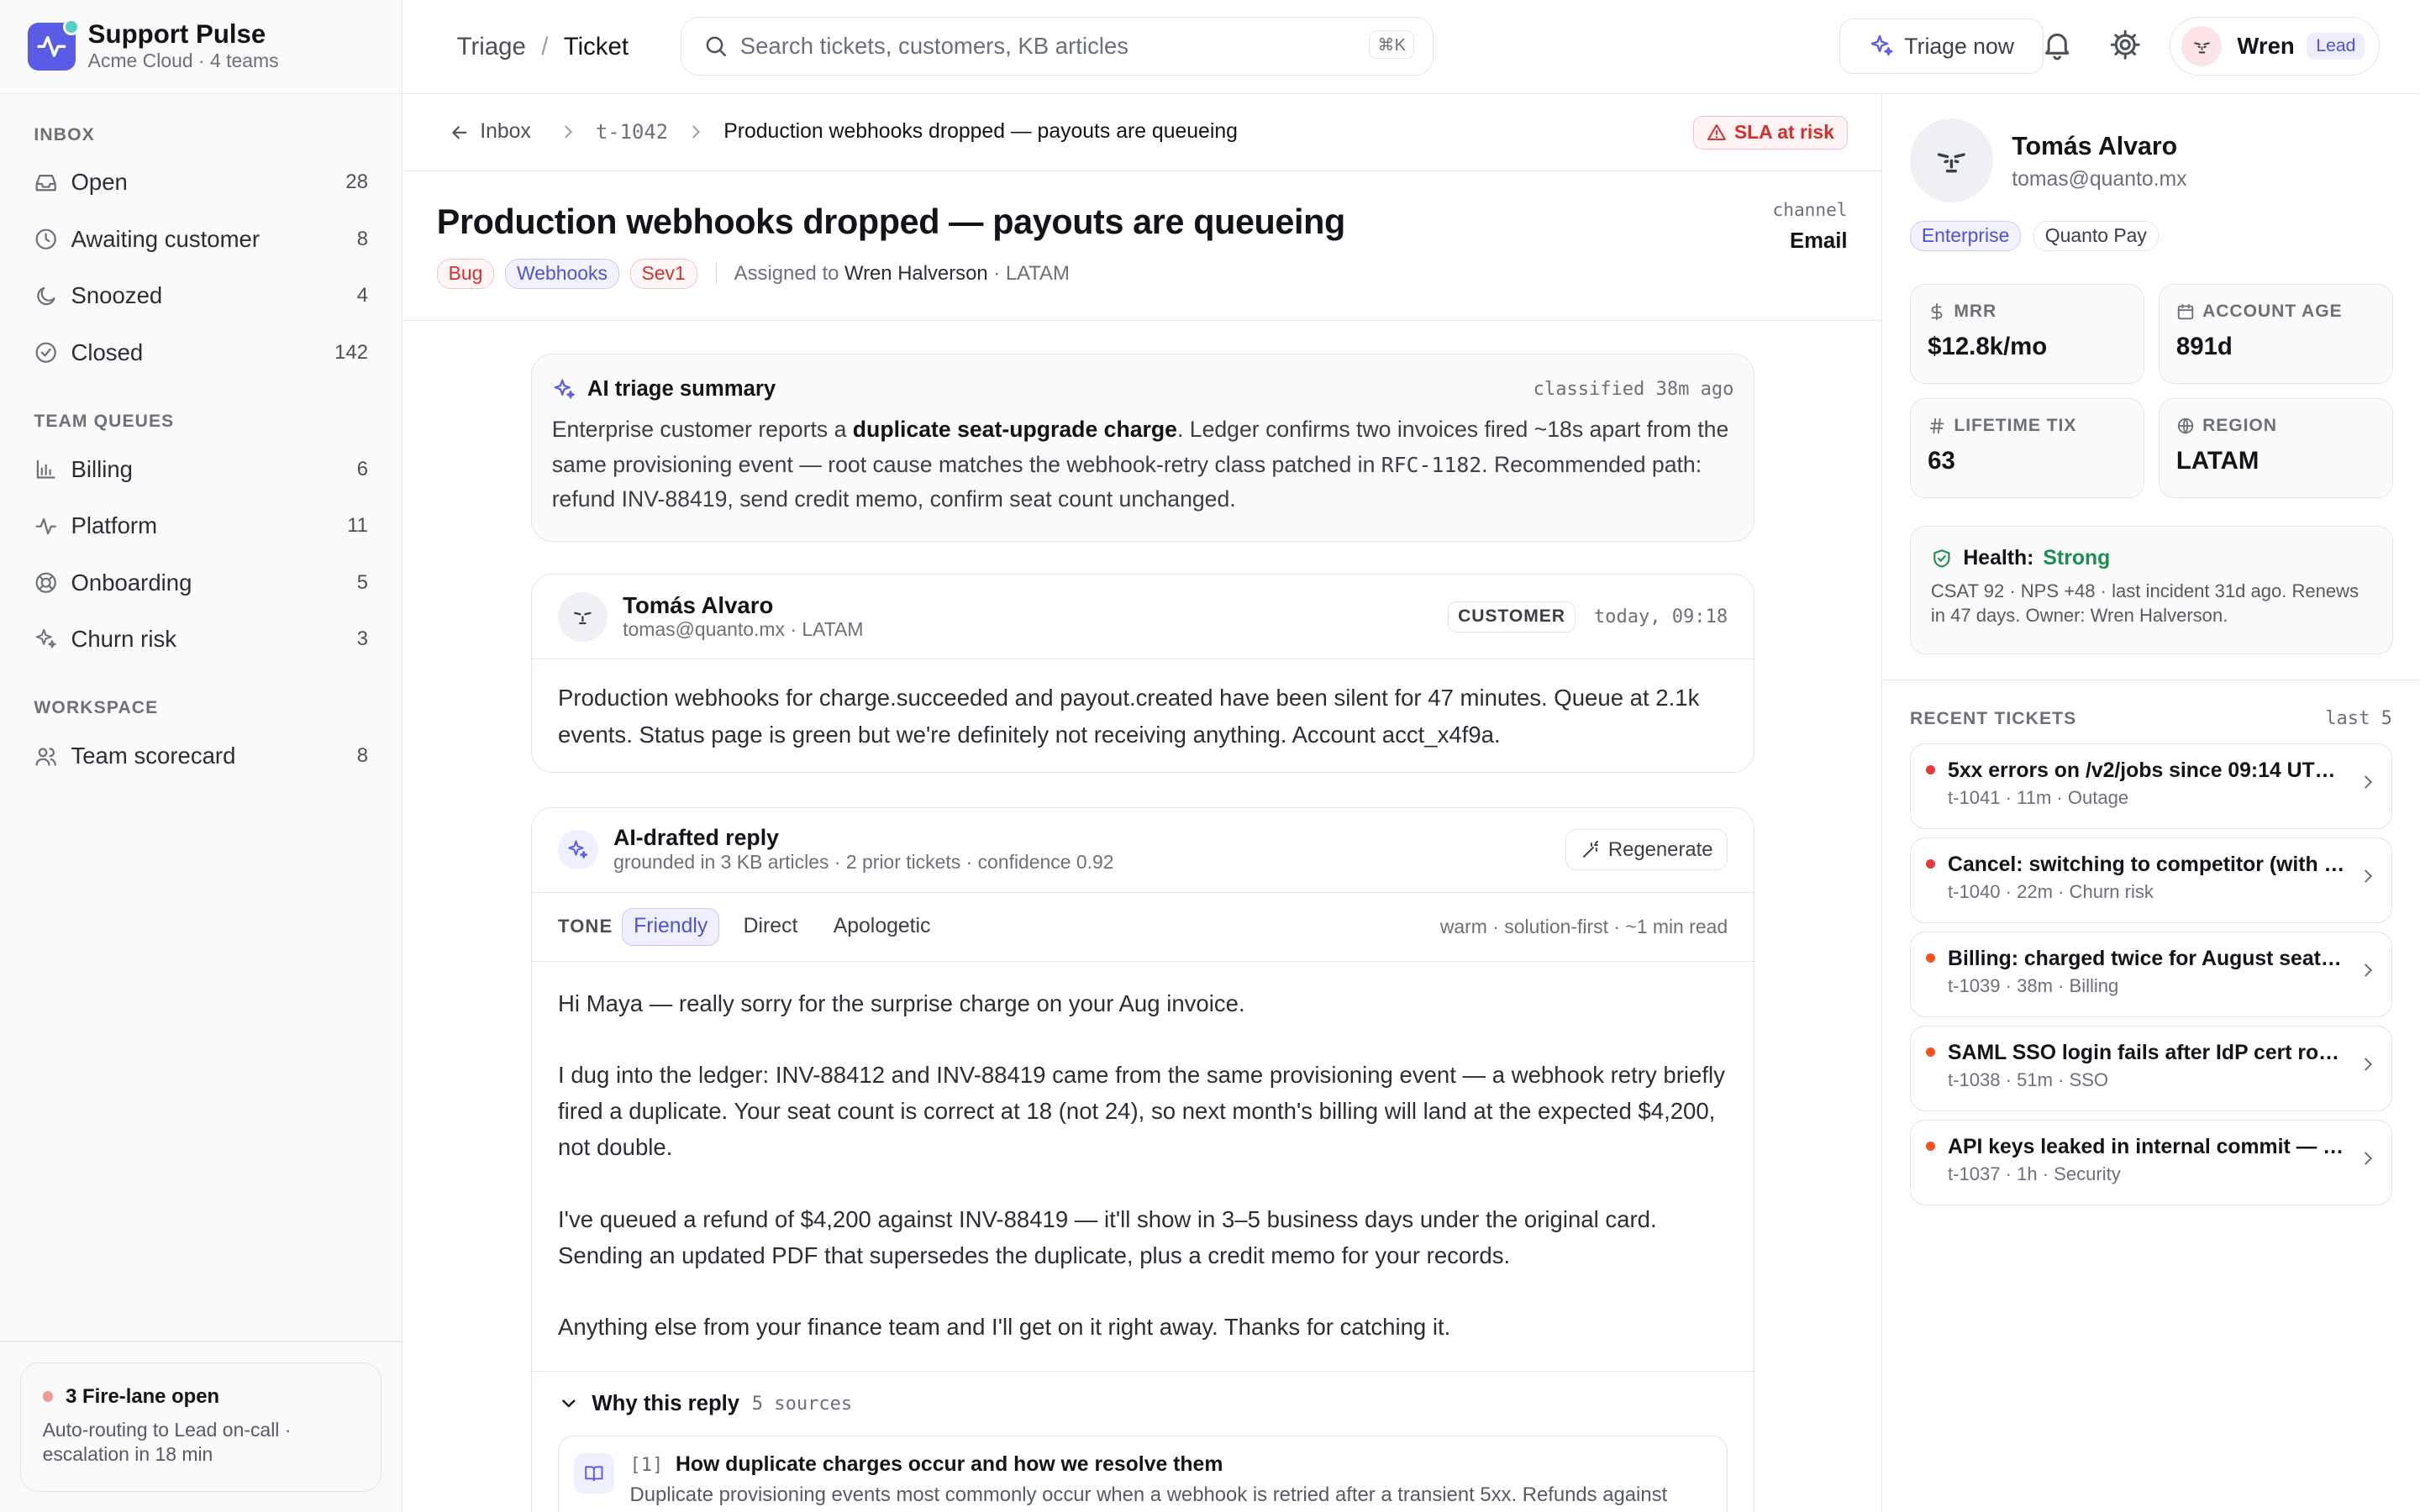 Image resolution: width=2420 pixels, height=1512 pixels. Describe the element at coordinates (201, 582) in the screenshot. I see `sidebar-item-onboarding: Onboarding 5` at that location.